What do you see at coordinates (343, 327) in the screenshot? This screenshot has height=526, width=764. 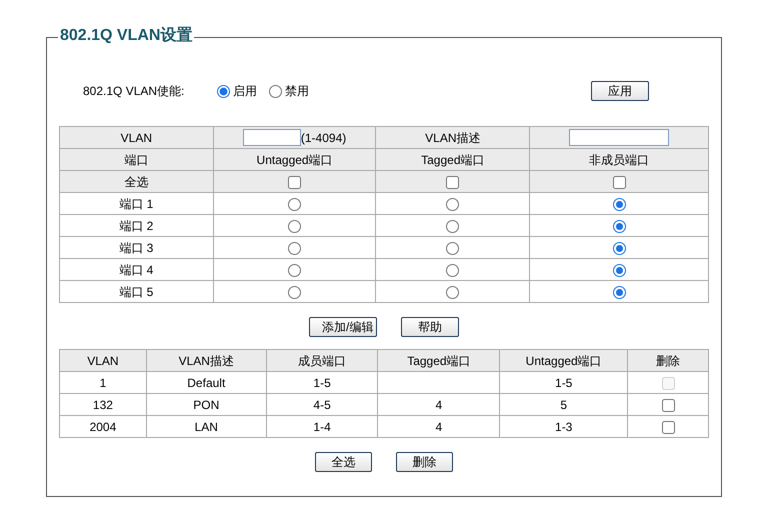 I see `button: 添加/编辑` at bounding box center [343, 327].